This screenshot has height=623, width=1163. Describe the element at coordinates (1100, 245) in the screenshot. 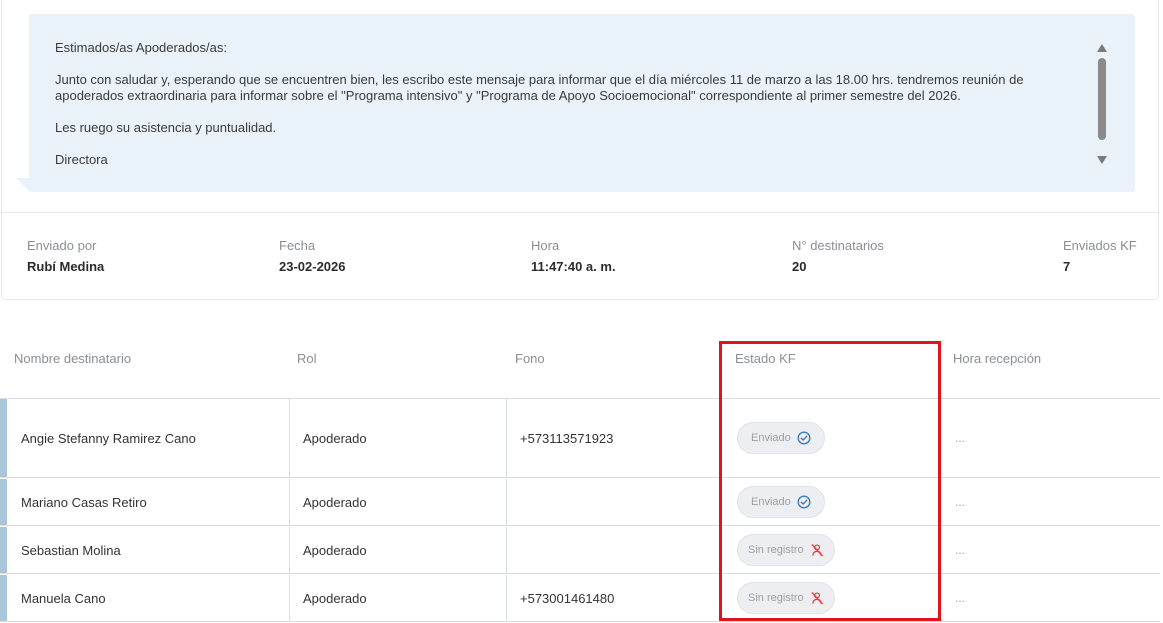

I see `meta-label: Enviados KF` at that location.